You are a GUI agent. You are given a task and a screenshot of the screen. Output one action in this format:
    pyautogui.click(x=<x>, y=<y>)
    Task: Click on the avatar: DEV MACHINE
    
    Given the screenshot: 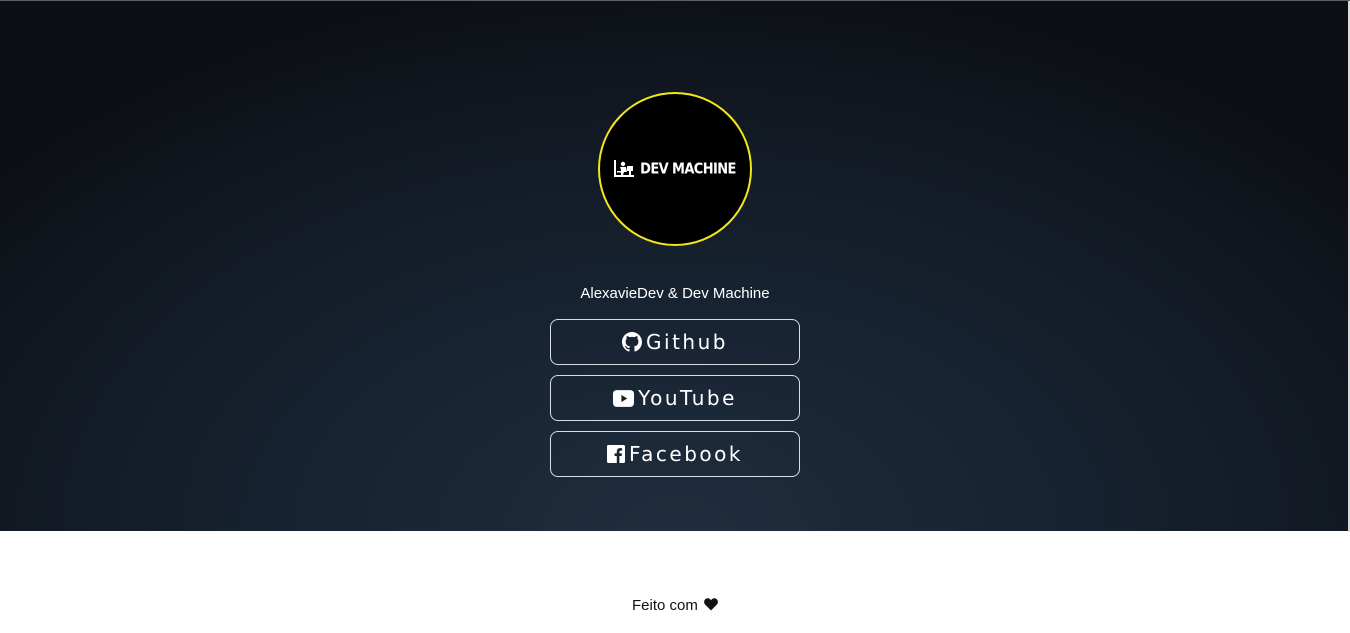 What is the action you would take?
    pyautogui.click(x=675, y=169)
    